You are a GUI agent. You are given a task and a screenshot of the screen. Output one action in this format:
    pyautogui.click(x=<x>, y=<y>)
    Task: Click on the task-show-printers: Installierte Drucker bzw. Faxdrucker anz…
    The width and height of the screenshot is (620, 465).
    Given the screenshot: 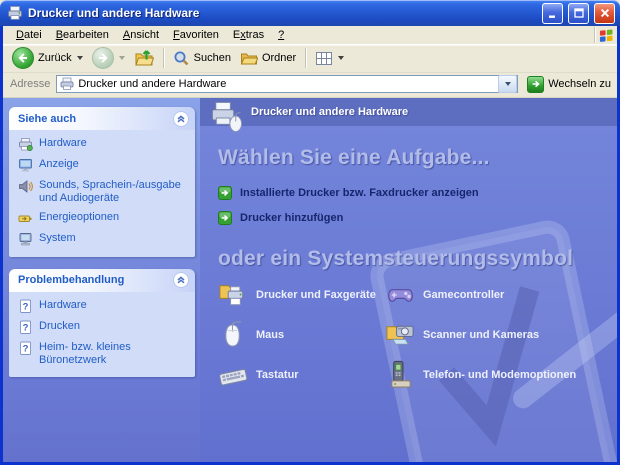 What is the action you would take?
    pyautogui.click(x=417, y=193)
    